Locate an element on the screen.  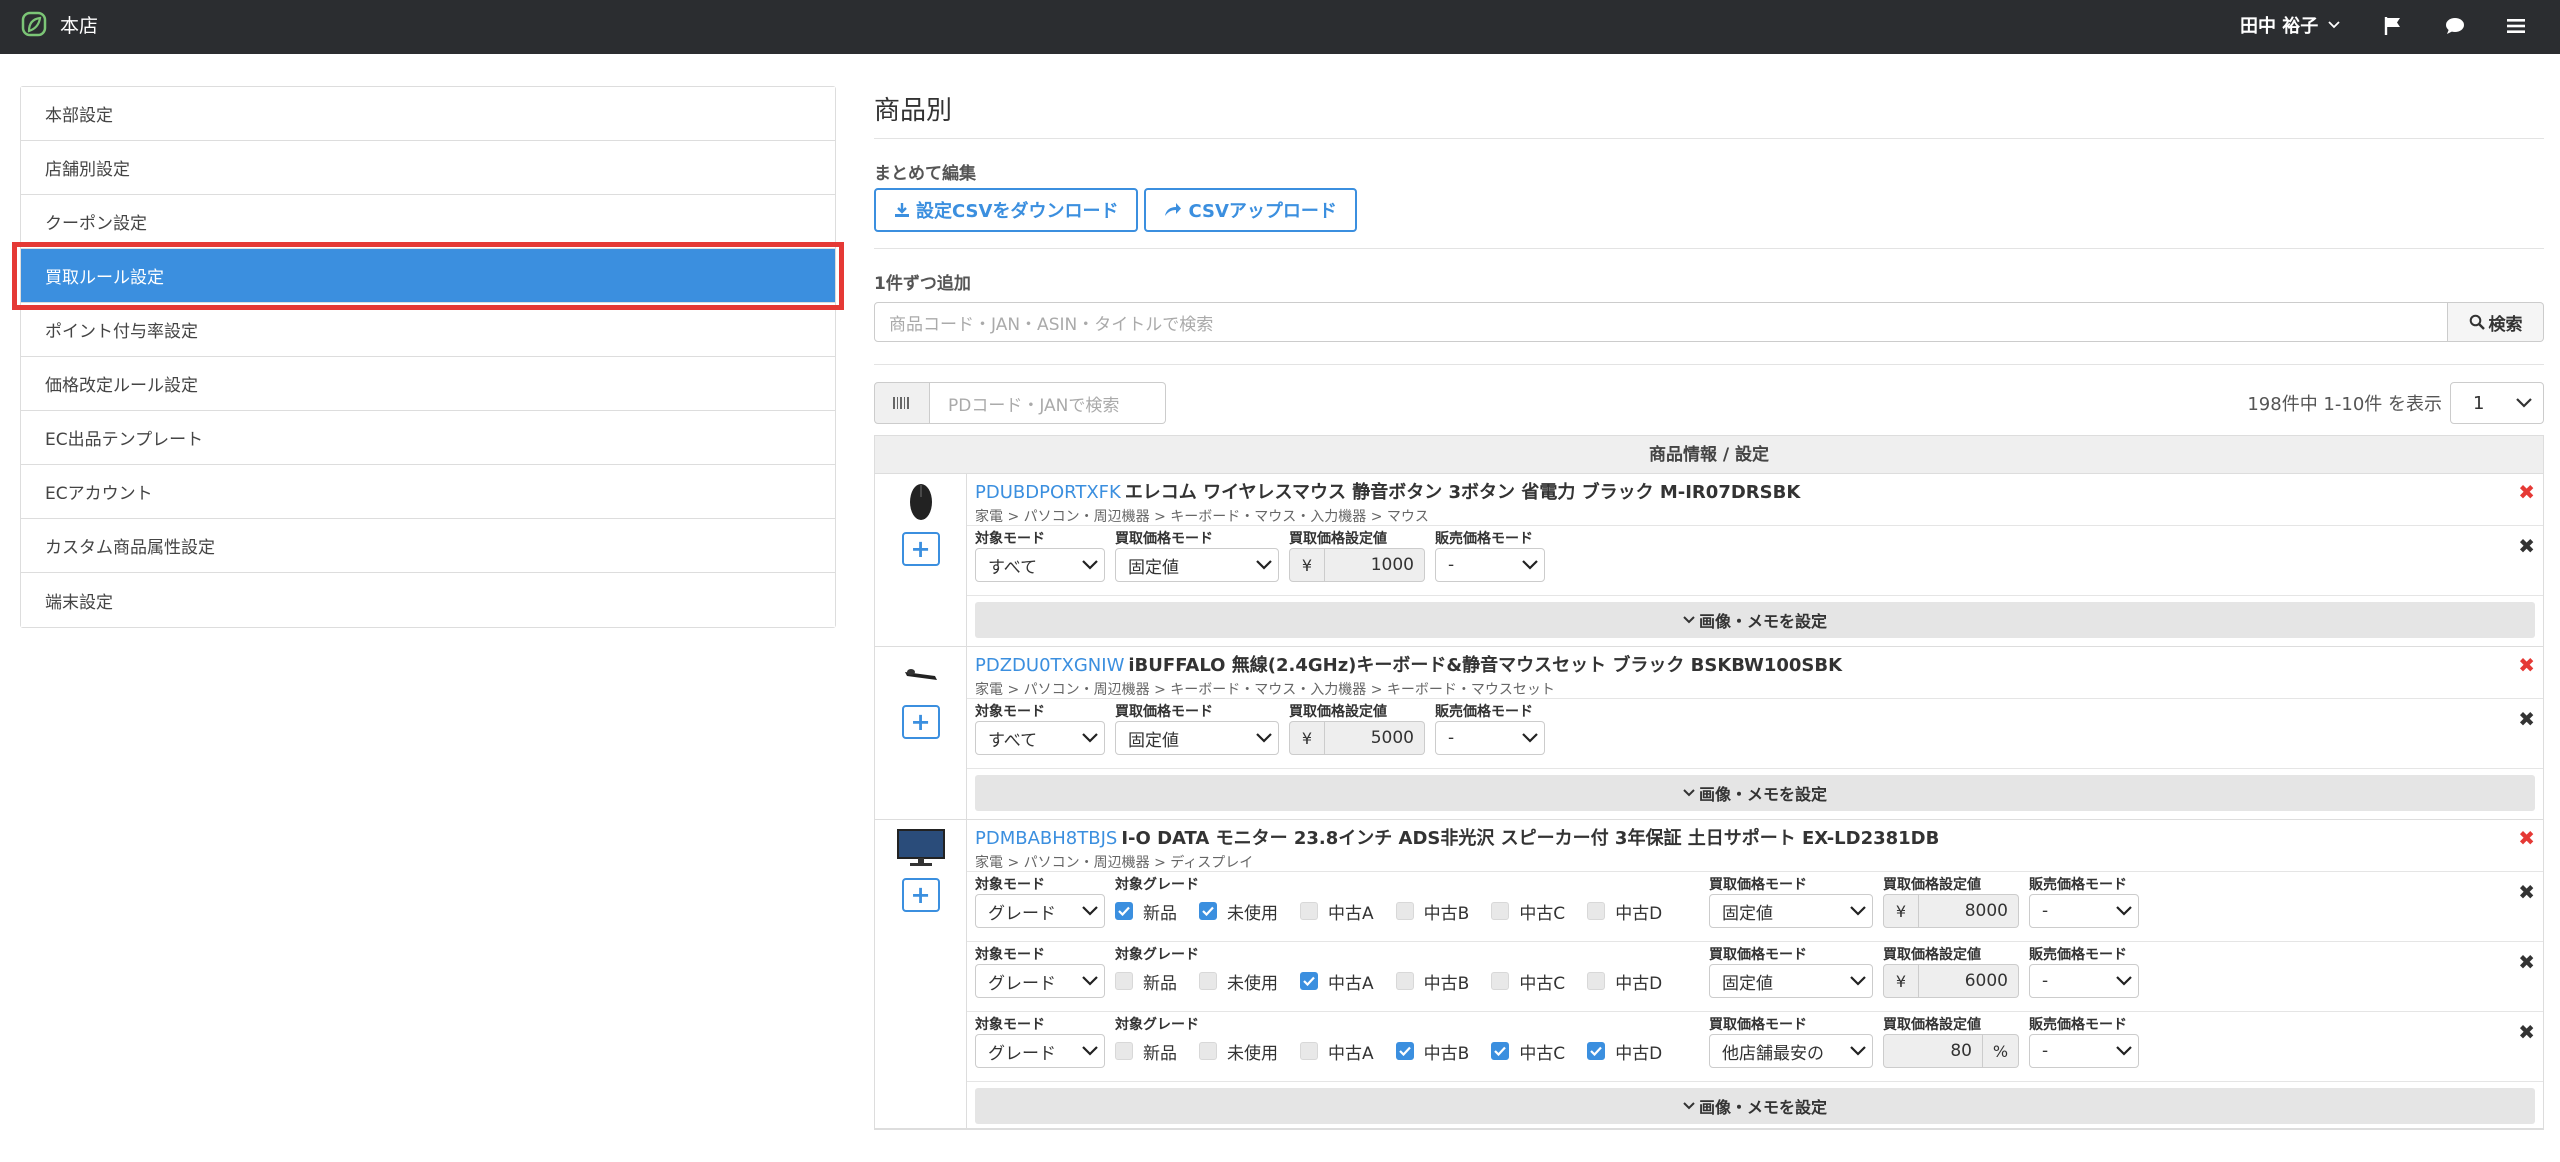
product-search-input: 商品コード・JAN・ASIN・タイトルで検索 is located at coordinates (1661, 322).